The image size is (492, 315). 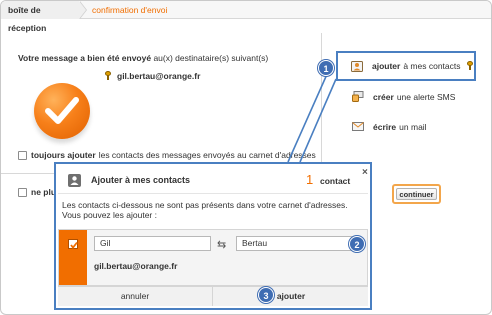 What do you see at coordinates (141, 180) in the screenshot?
I see `dialog-title: Ajouter à mes contacts` at bounding box center [141, 180].